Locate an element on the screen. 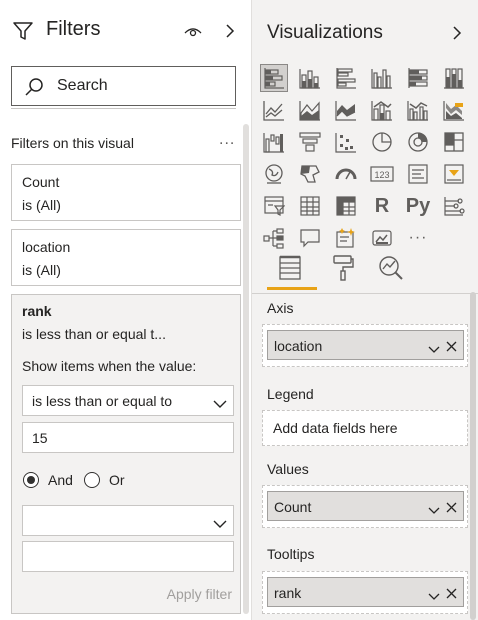 This screenshot has width=478, height=620. python-visual-label: Py is located at coordinates (418, 205).